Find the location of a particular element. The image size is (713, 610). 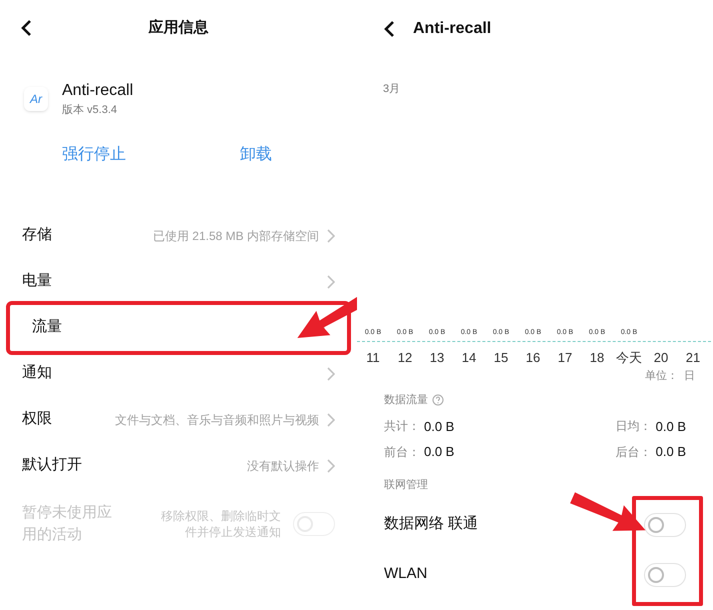

day-label: 20 is located at coordinates (661, 358).